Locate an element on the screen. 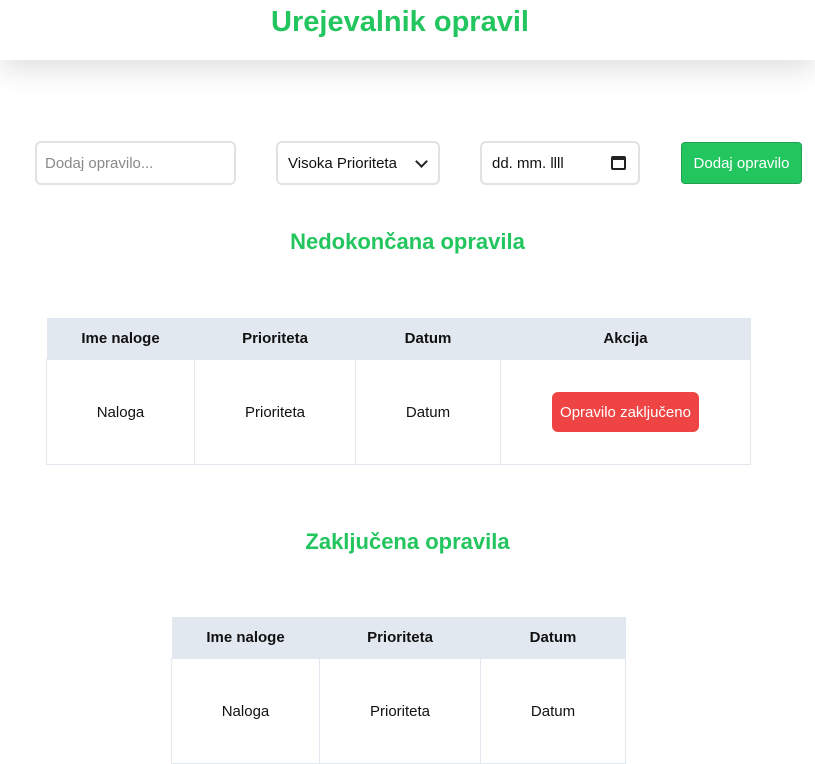  table-row: Naloga Prioriteta Datum is located at coordinates (398, 711).